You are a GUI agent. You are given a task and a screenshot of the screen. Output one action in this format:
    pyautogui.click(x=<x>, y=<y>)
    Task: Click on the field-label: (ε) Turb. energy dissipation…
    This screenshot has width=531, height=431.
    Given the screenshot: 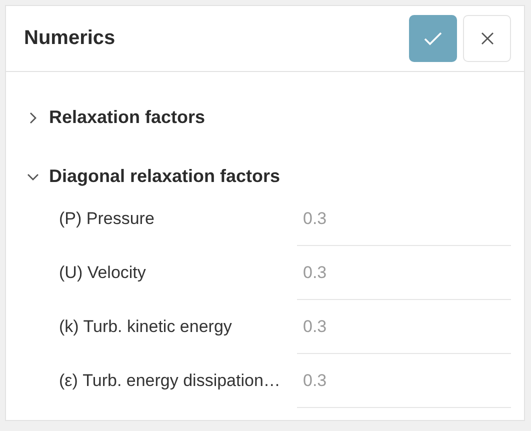 What is the action you would take?
    pyautogui.click(x=170, y=381)
    